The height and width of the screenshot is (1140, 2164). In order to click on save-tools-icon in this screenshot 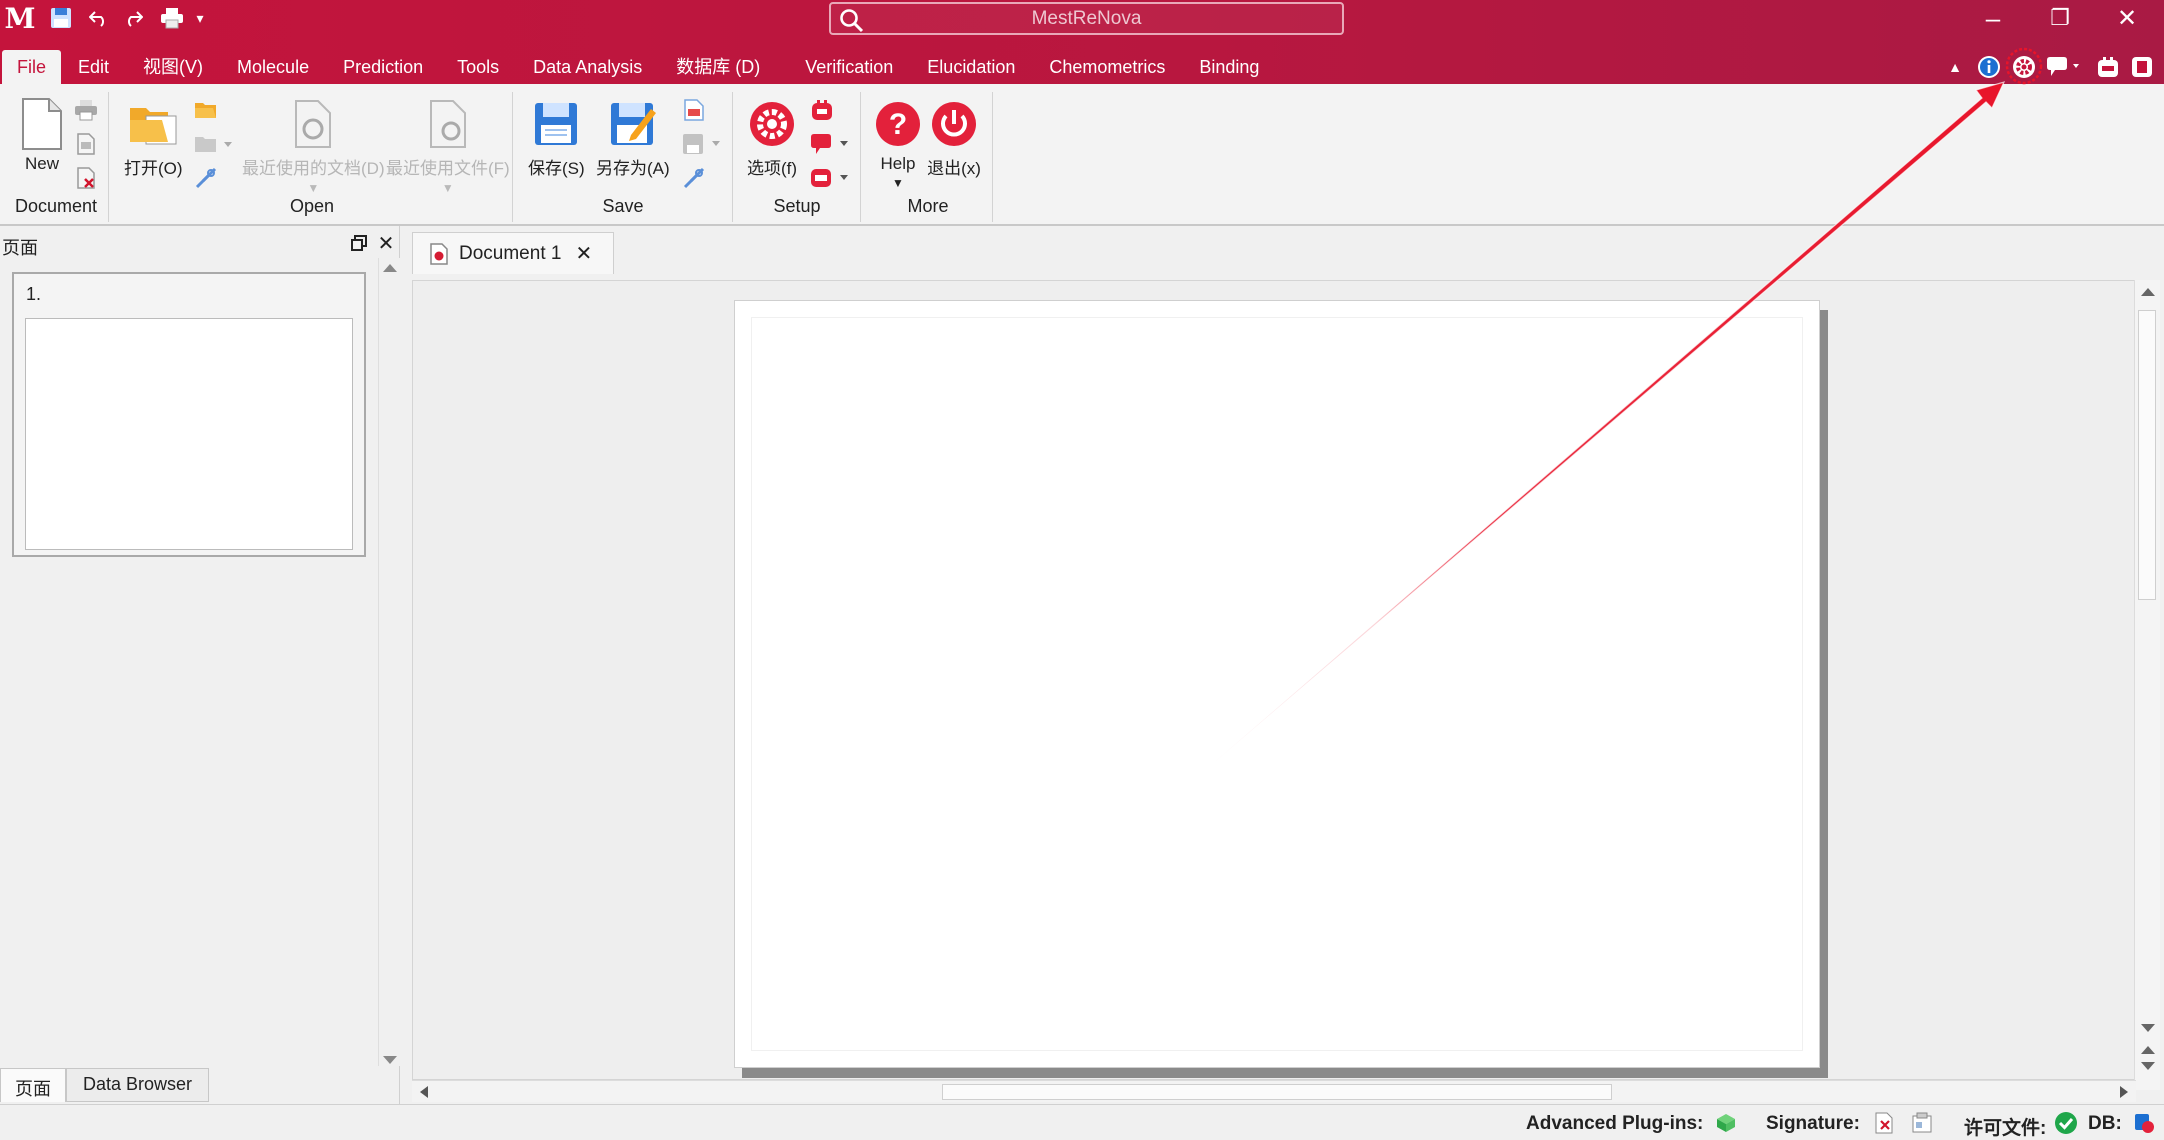, I will do `click(694, 178)`.